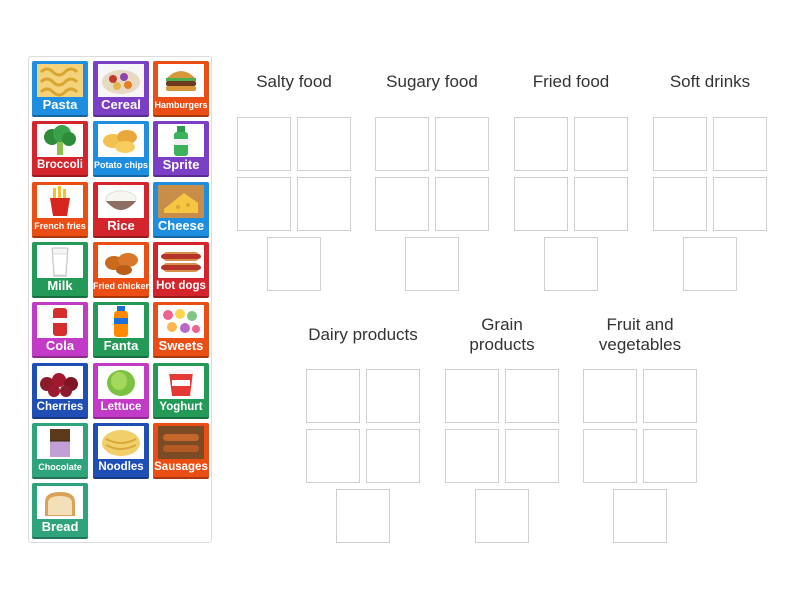 The width and height of the screenshot is (800, 600). I want to click on sweets-icon, so click(181, 322).